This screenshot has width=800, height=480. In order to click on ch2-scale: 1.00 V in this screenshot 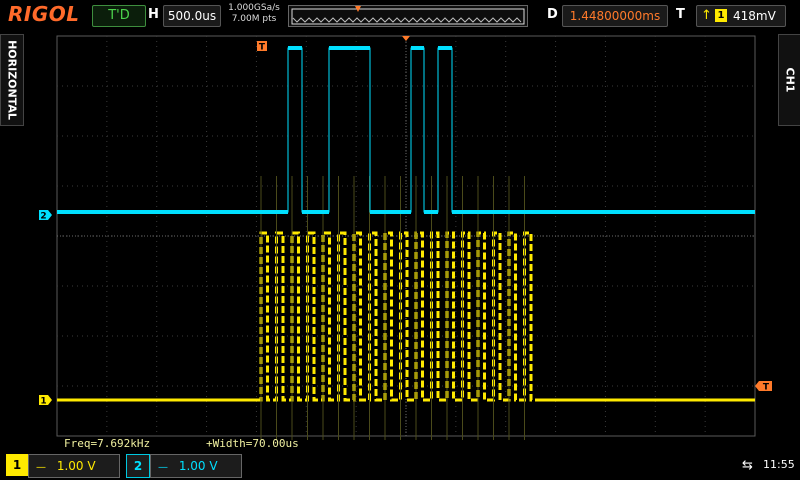, I will do `click(198, 466)`.